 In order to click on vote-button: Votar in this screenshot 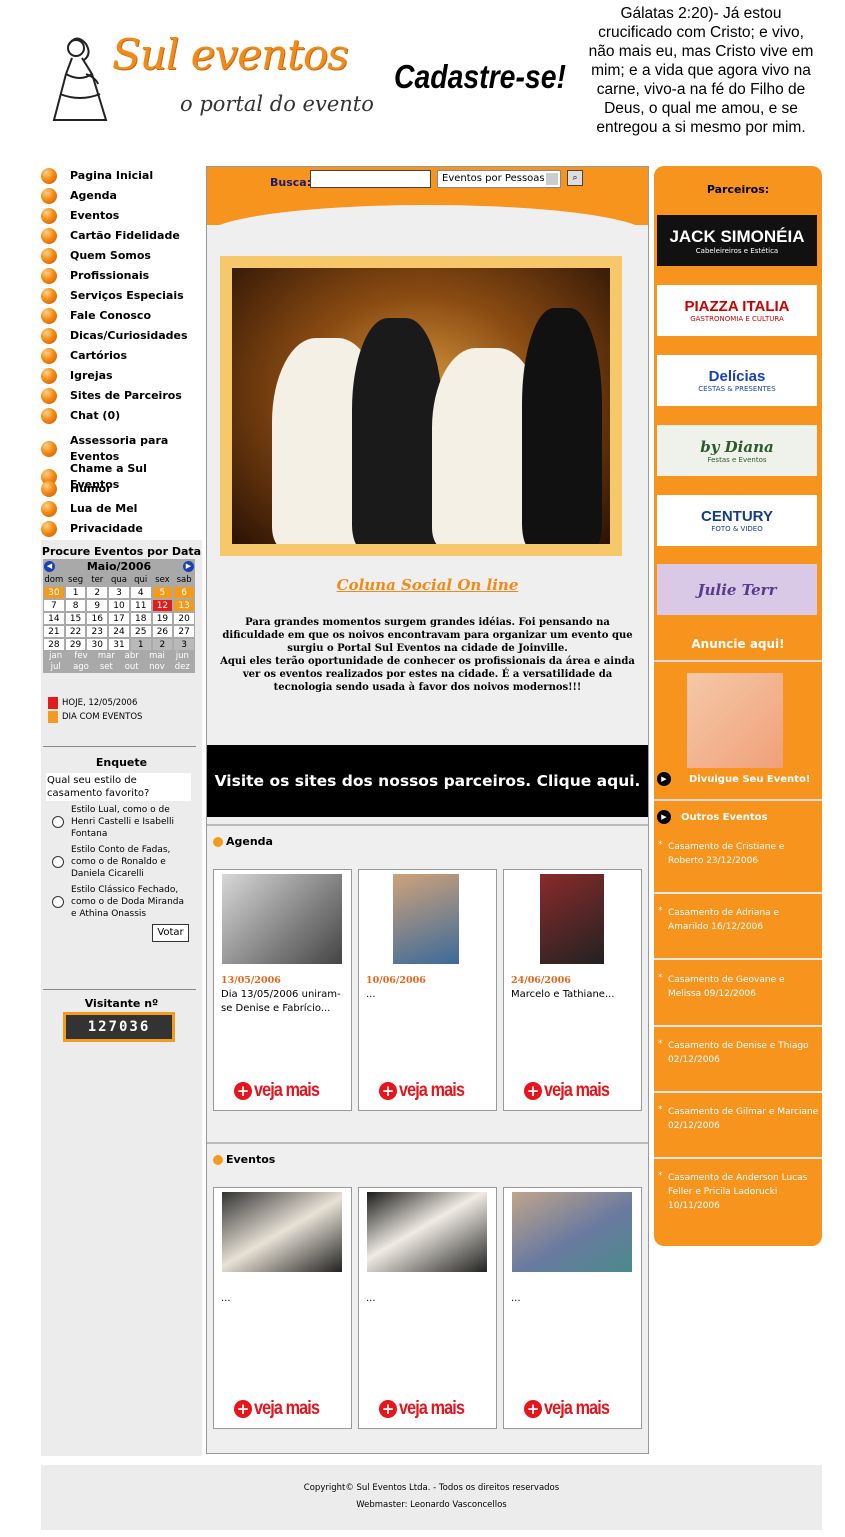, I will do `click(170, 933)`.